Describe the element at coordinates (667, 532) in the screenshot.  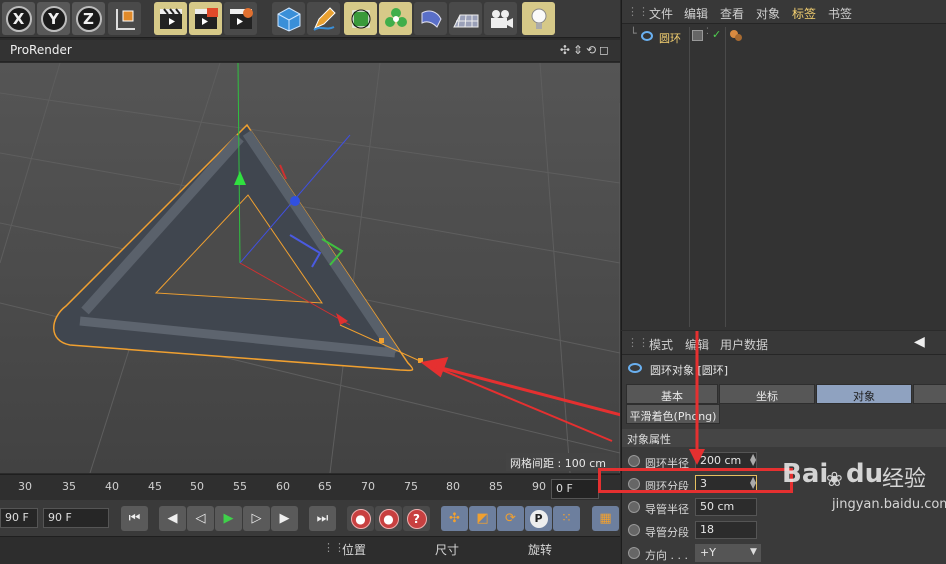
I see `prop-label: 导管分段` at that location.